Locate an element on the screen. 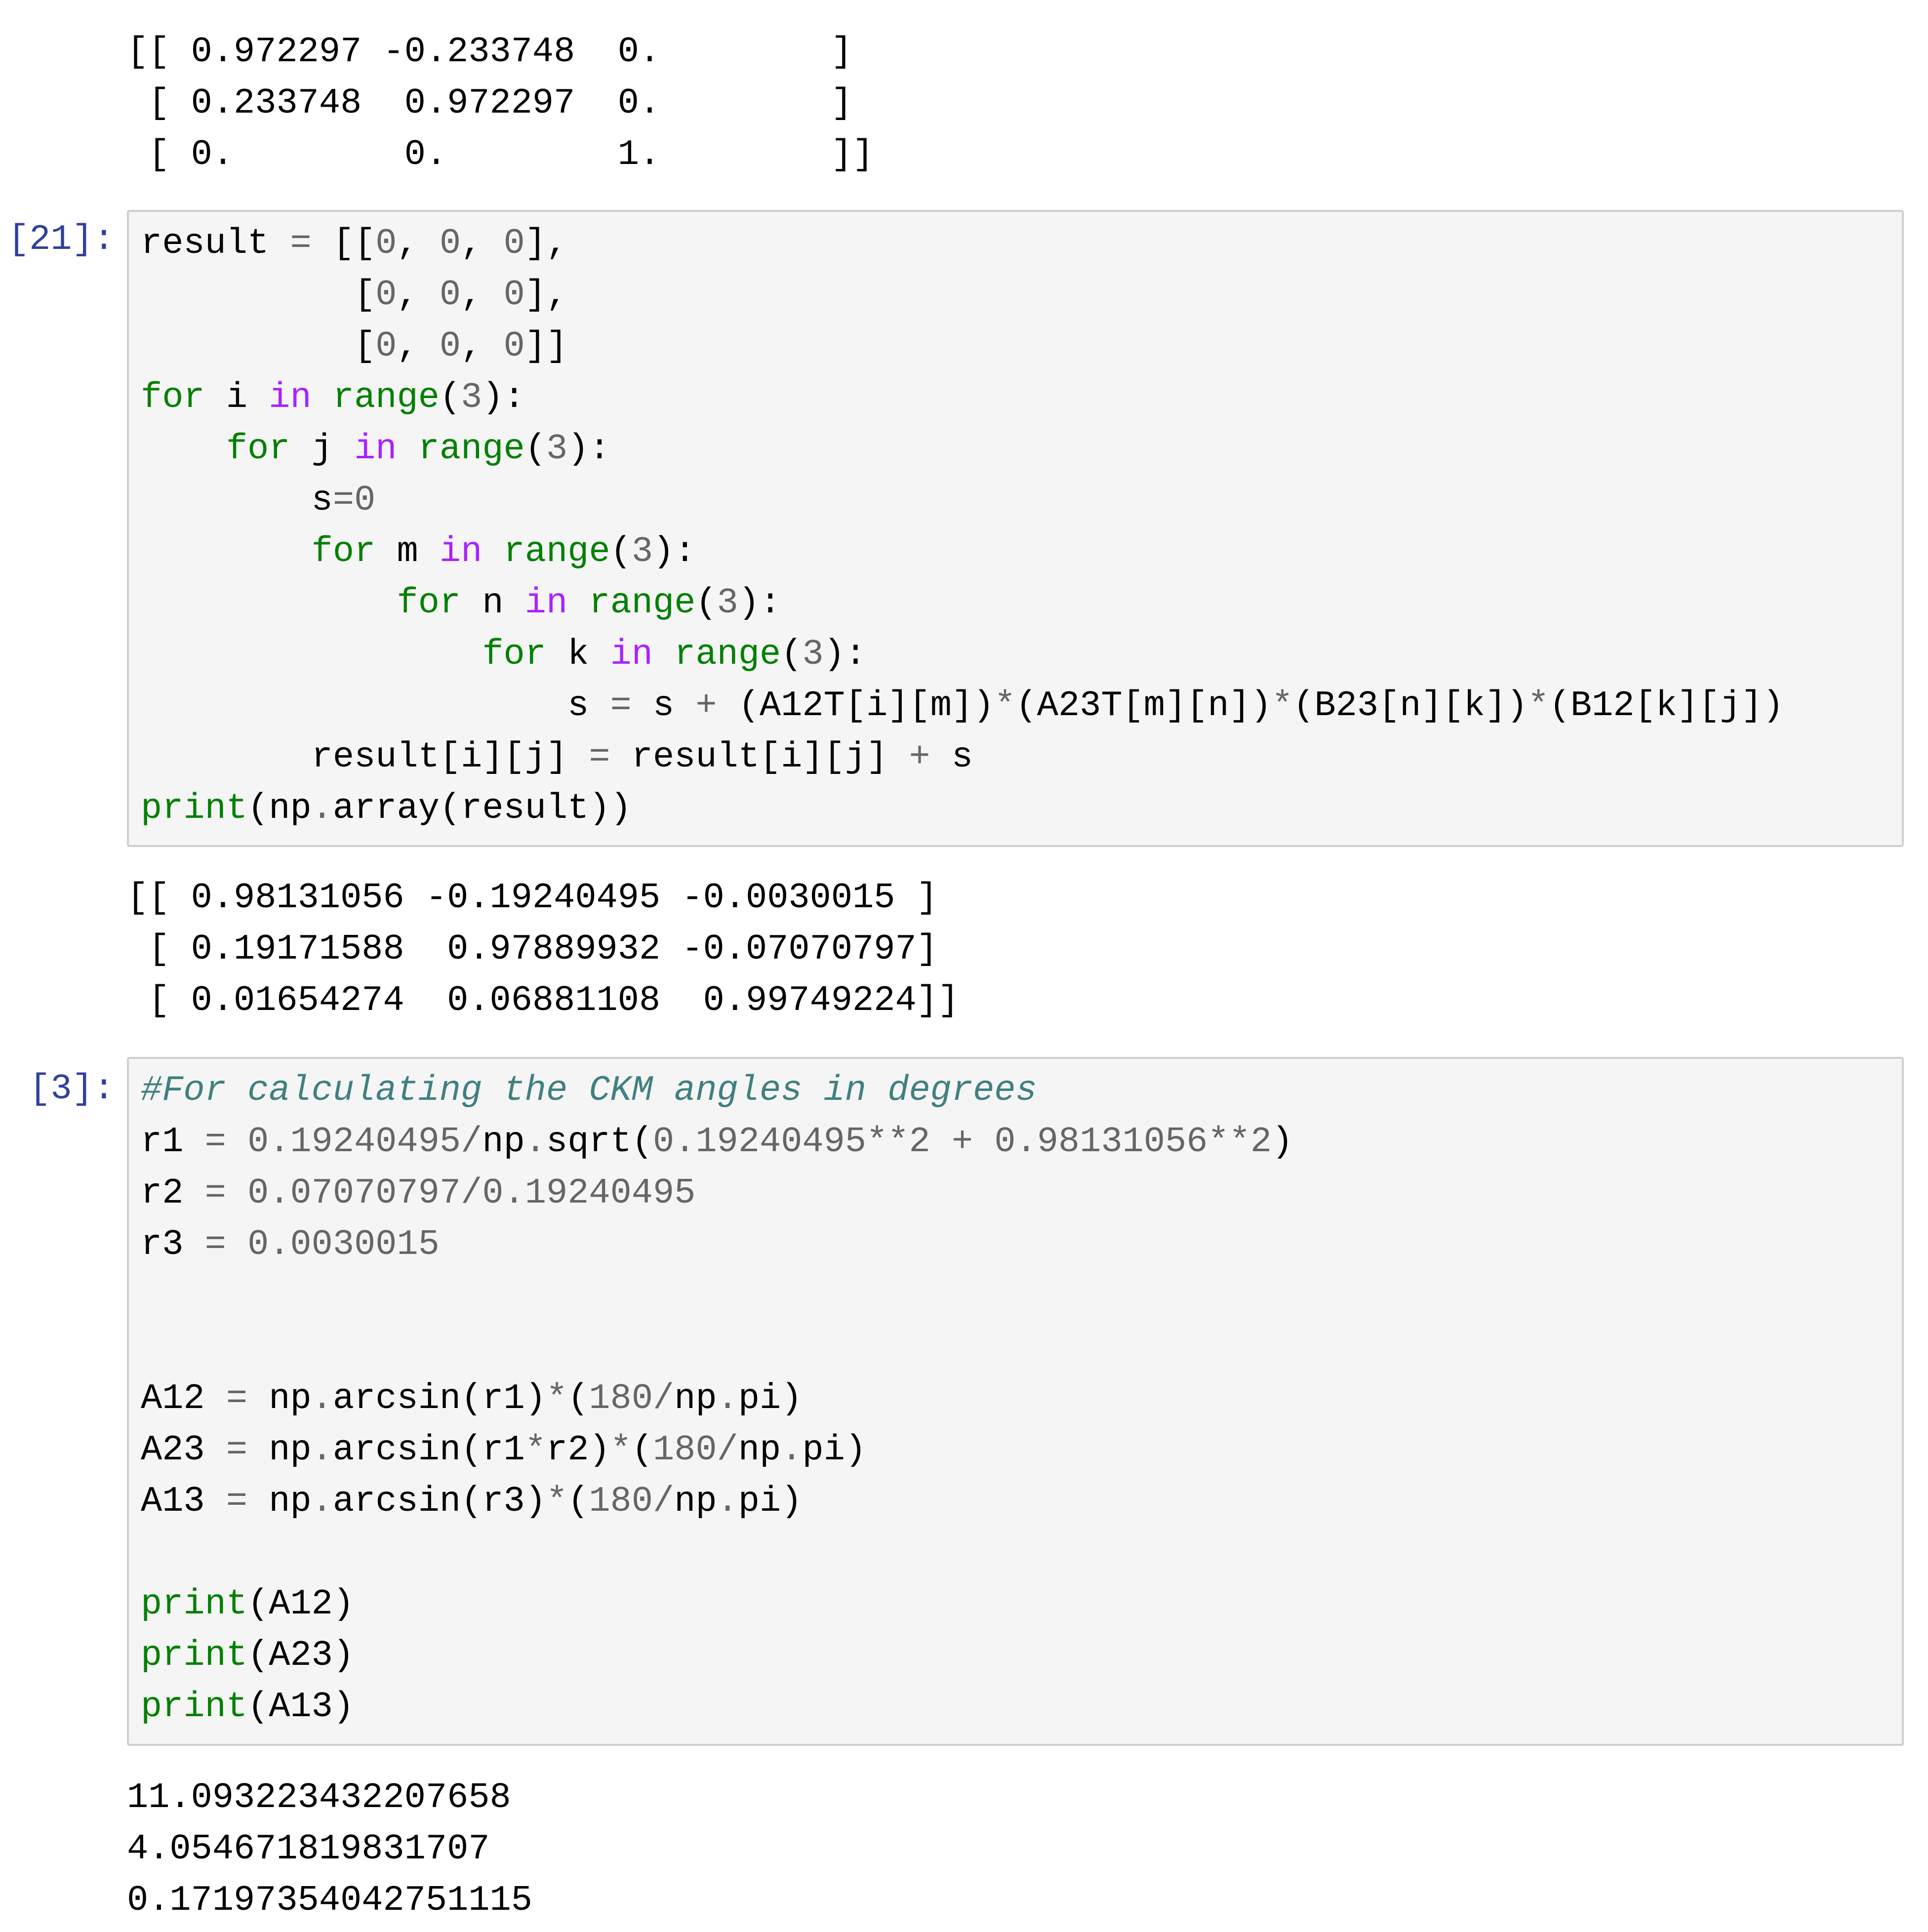  code-line: [0, 0, 0]] is located at coordinates (1021, 346).